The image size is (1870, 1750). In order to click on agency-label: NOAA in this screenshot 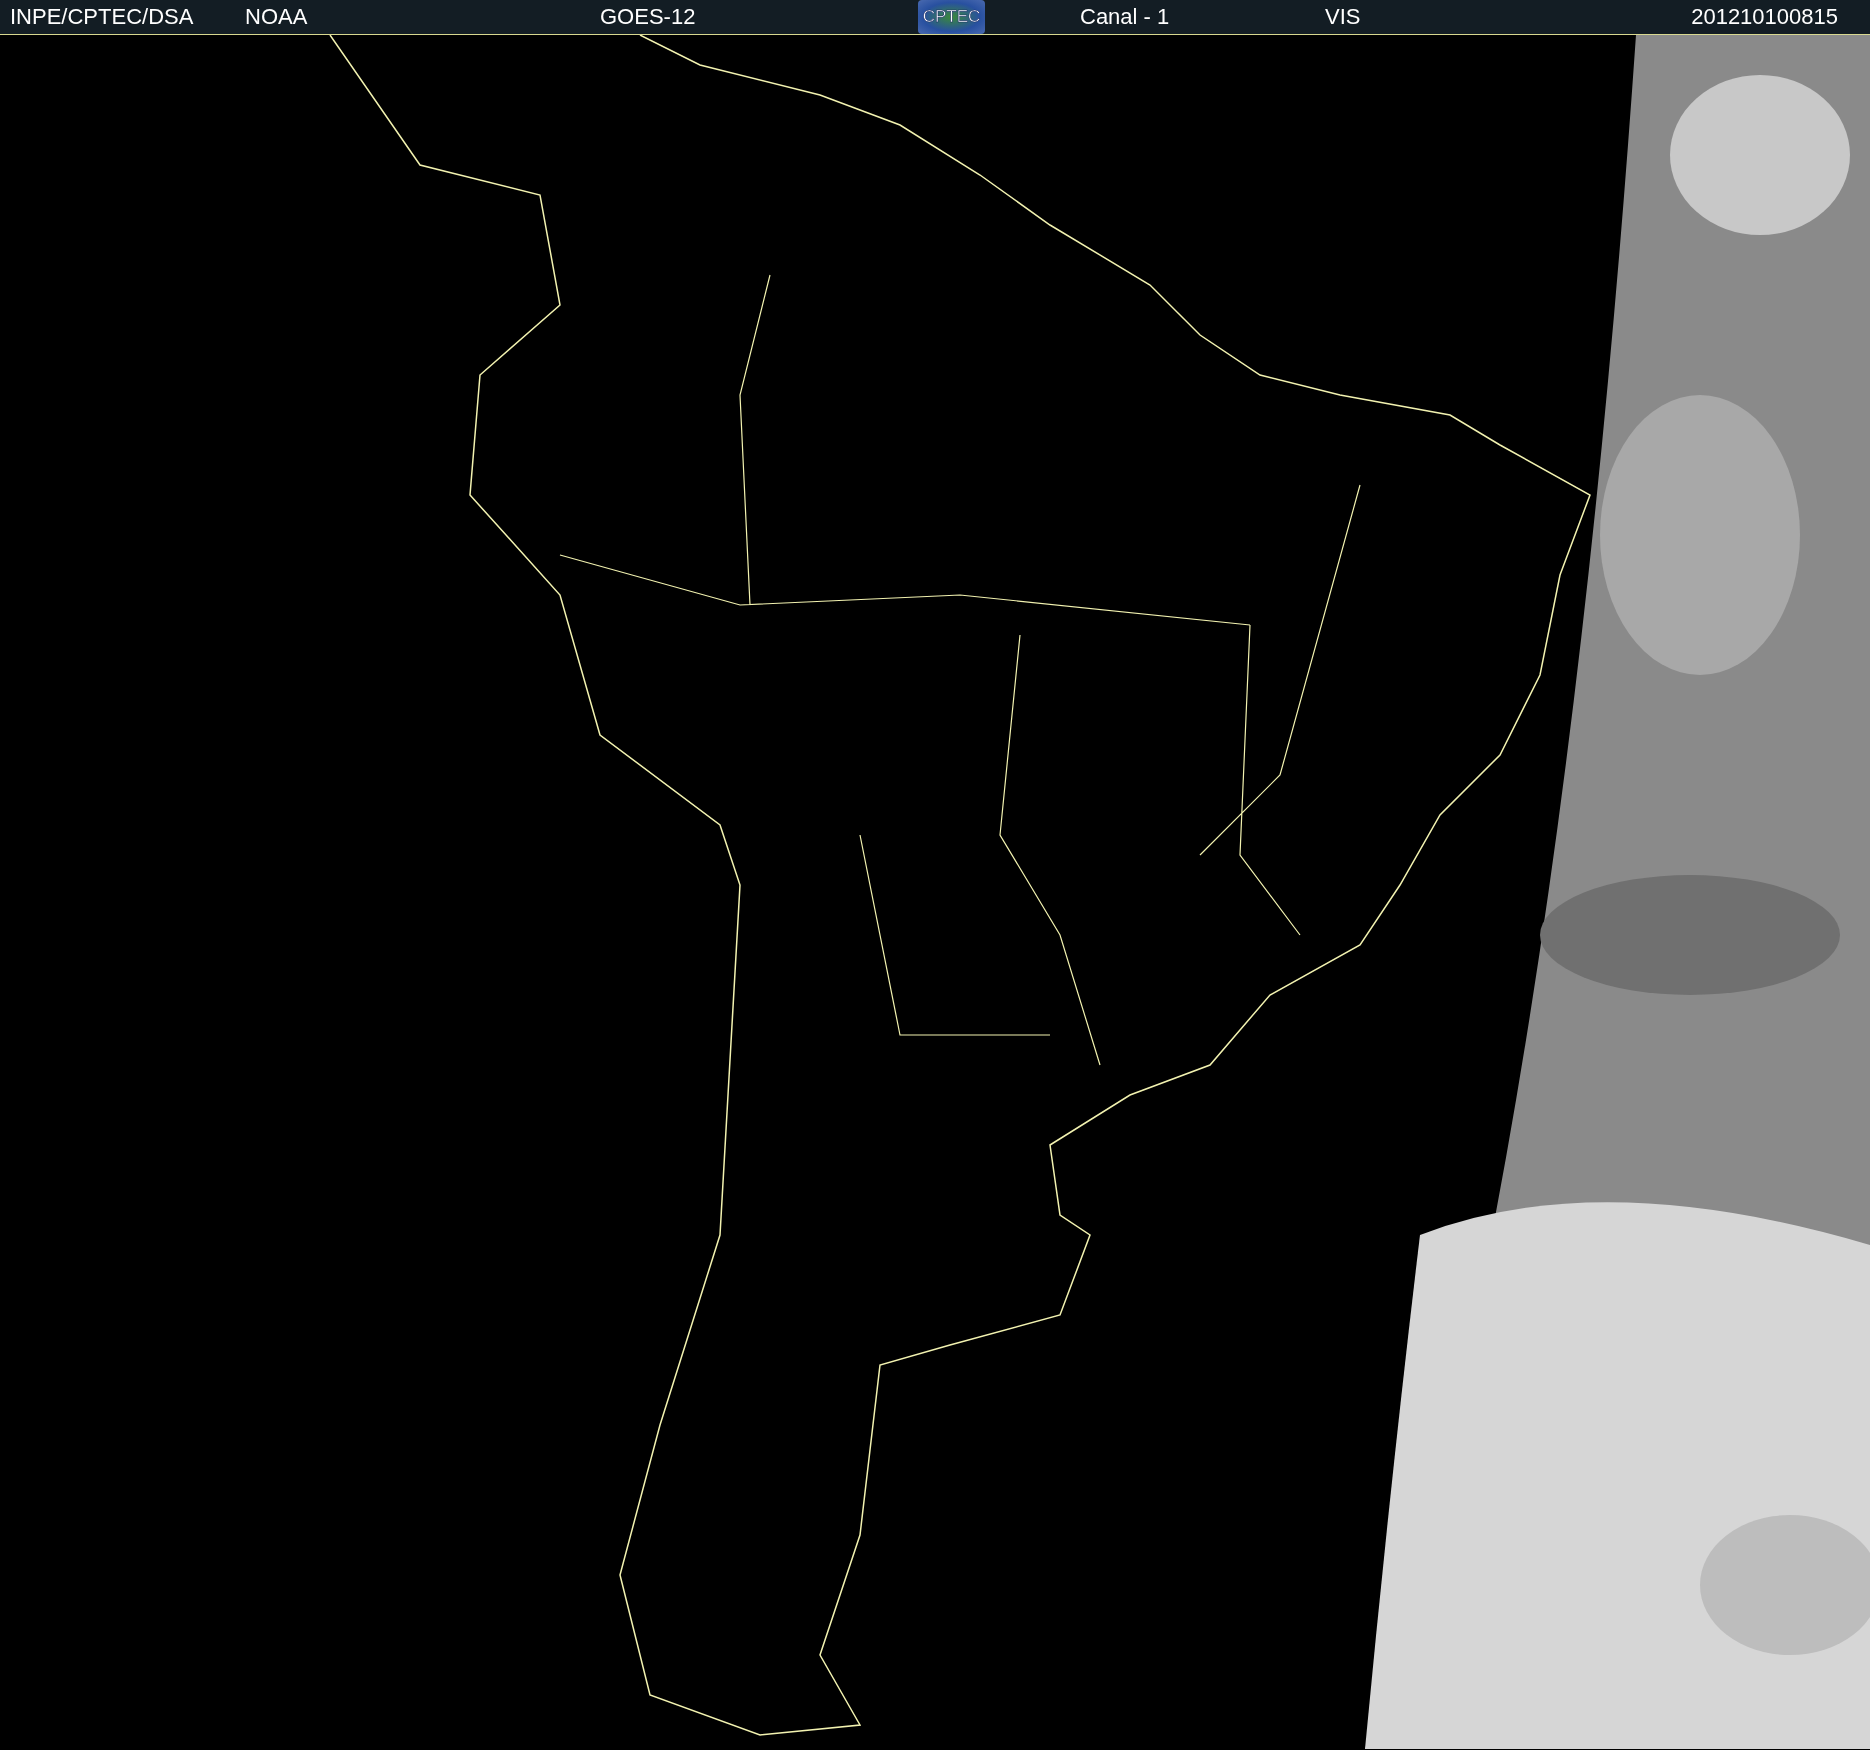, I will do `click(277, 17)`.